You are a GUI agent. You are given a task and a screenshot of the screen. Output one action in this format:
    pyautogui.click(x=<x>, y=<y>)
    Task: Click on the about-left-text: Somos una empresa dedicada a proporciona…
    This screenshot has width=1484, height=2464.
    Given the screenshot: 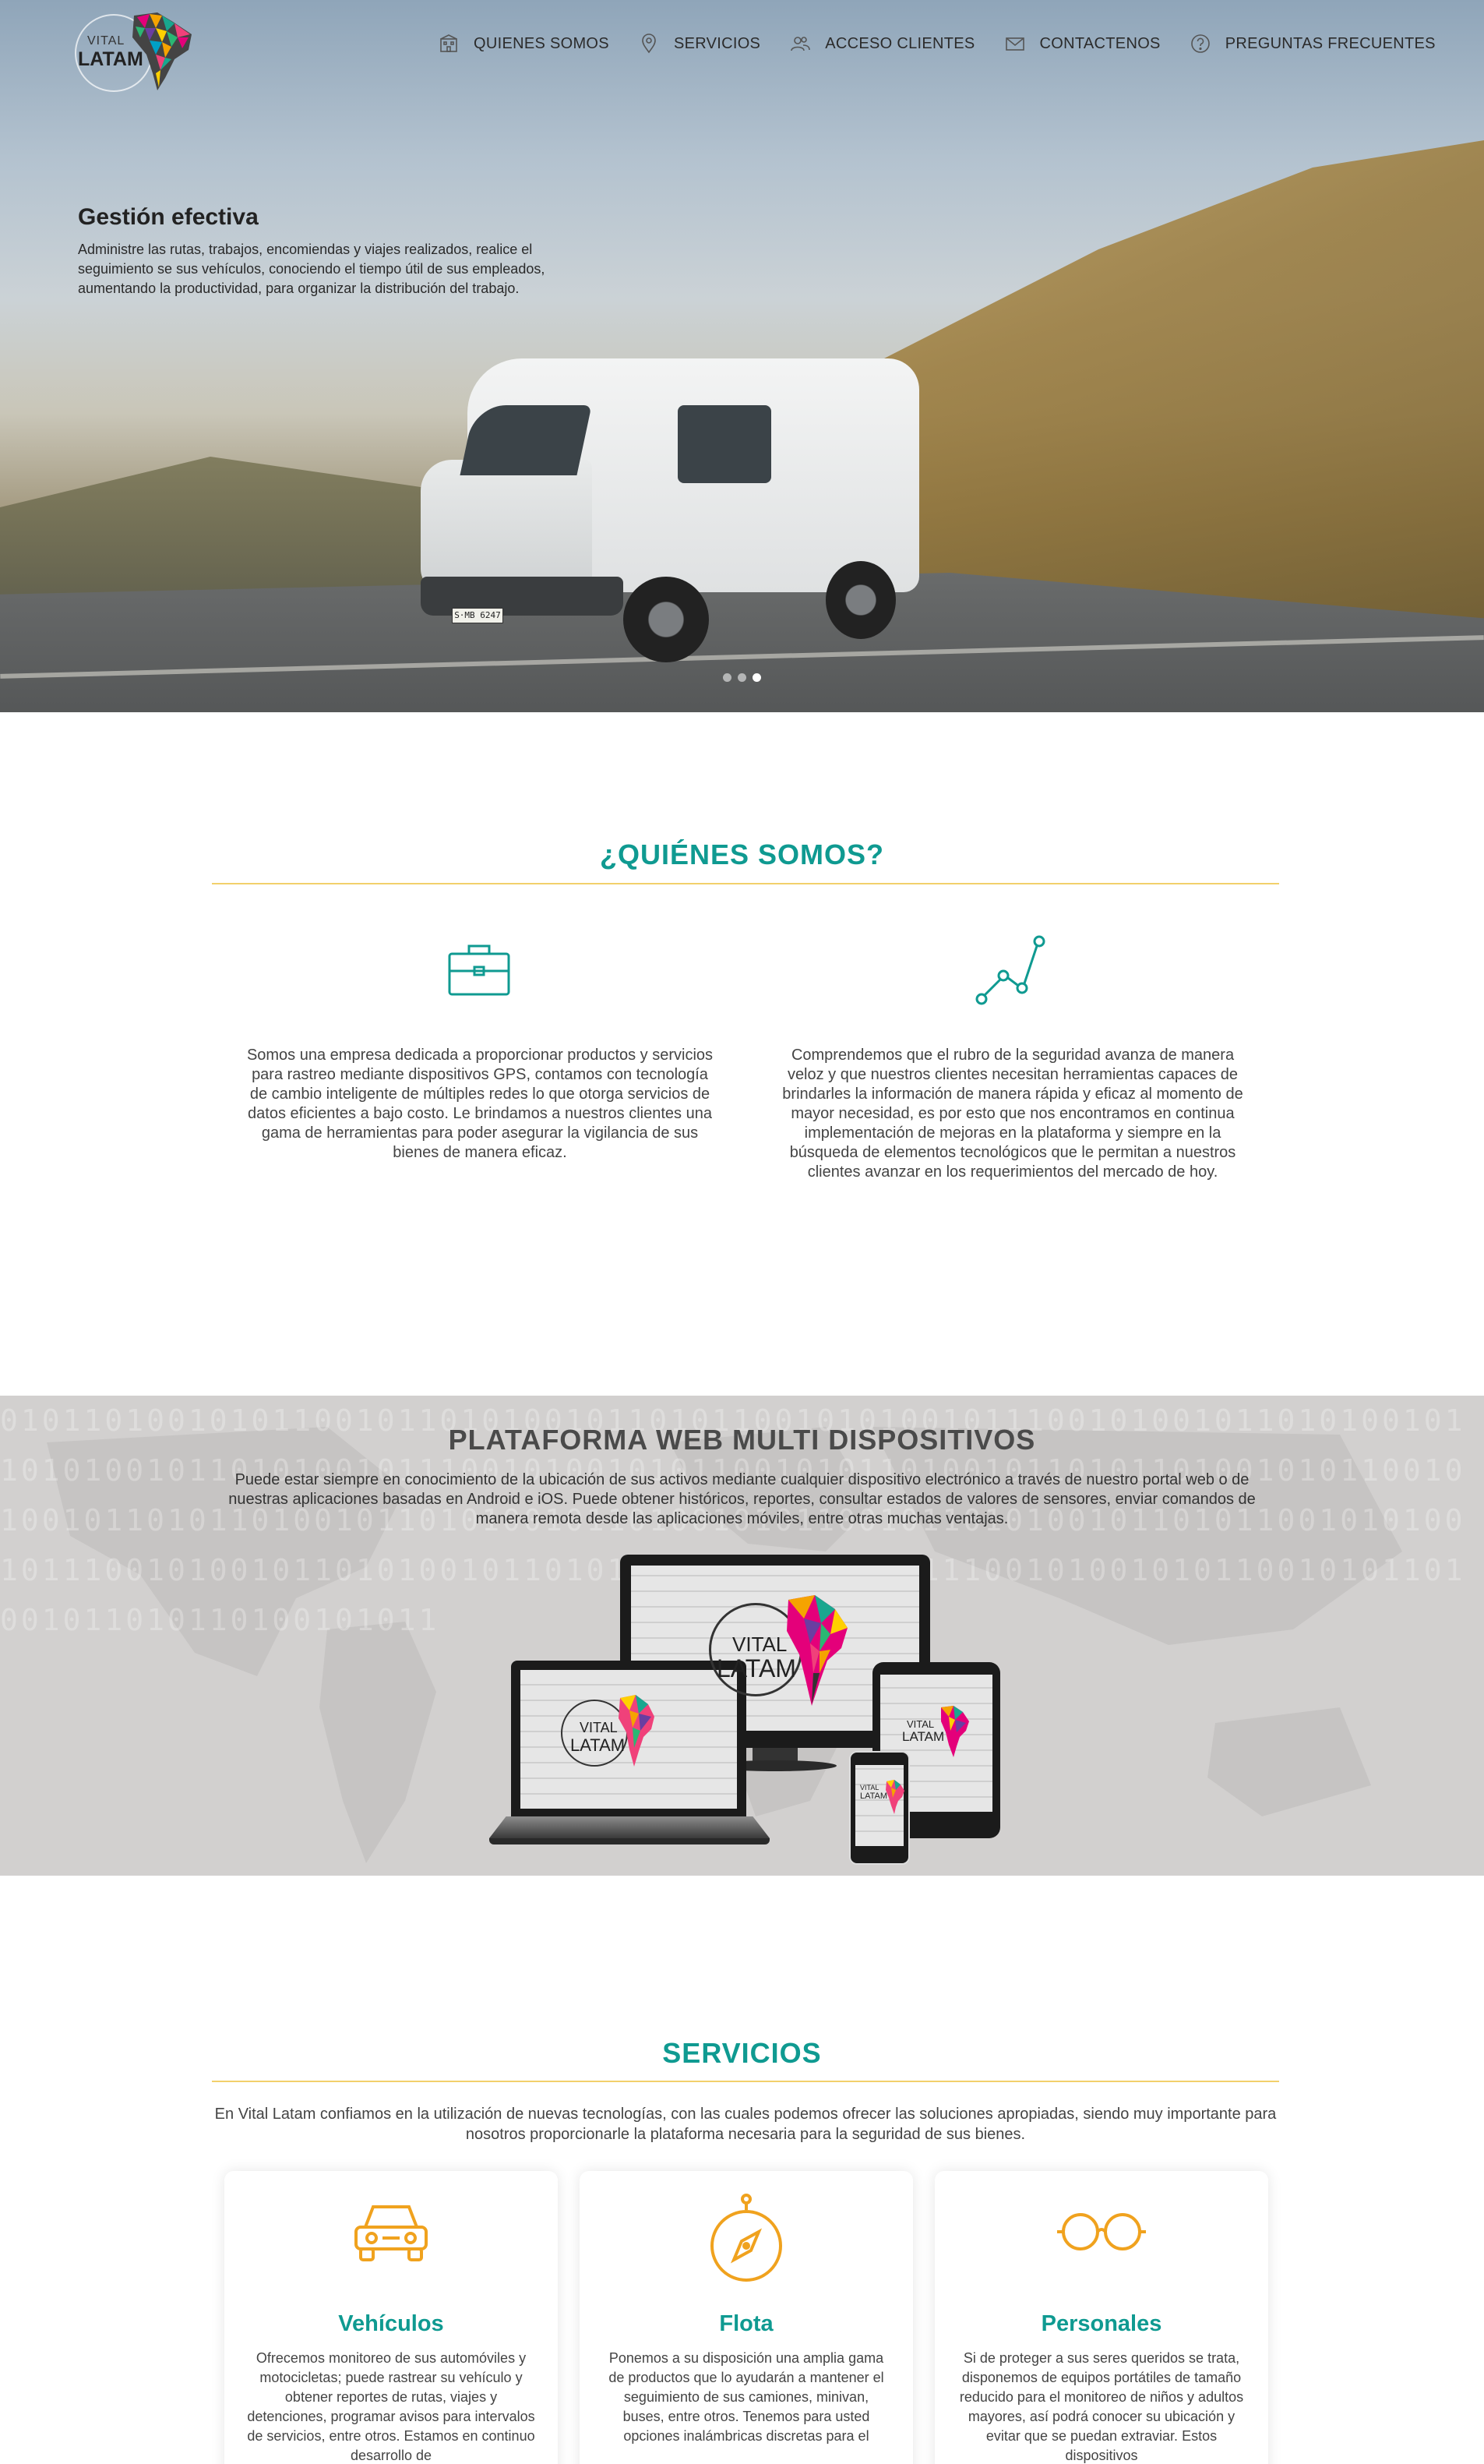 What is the action you would take?
    pyautogui.click(x=480, y=1104)
    